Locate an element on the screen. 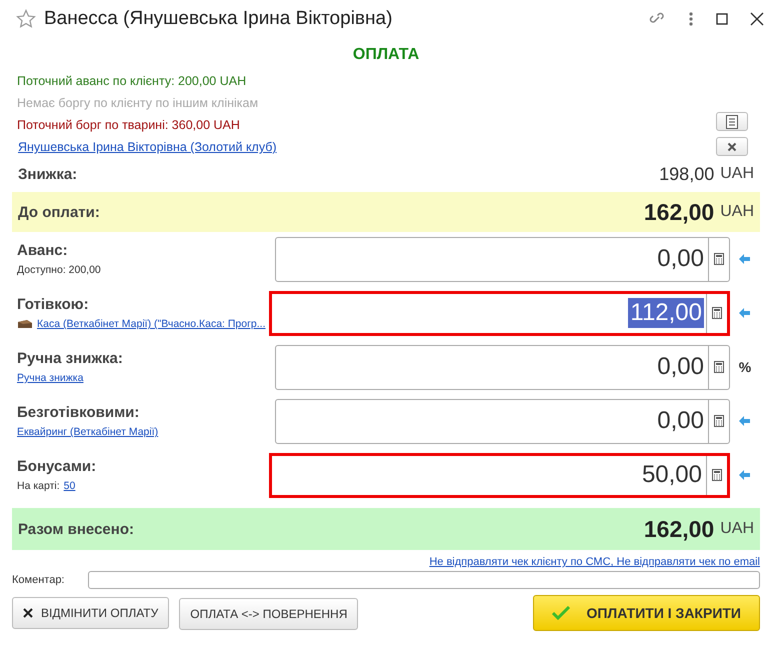 Image resolution: width=778 pixels, height=659 pixels. amount-value: 112,00 is located at coordinates (666, 313).